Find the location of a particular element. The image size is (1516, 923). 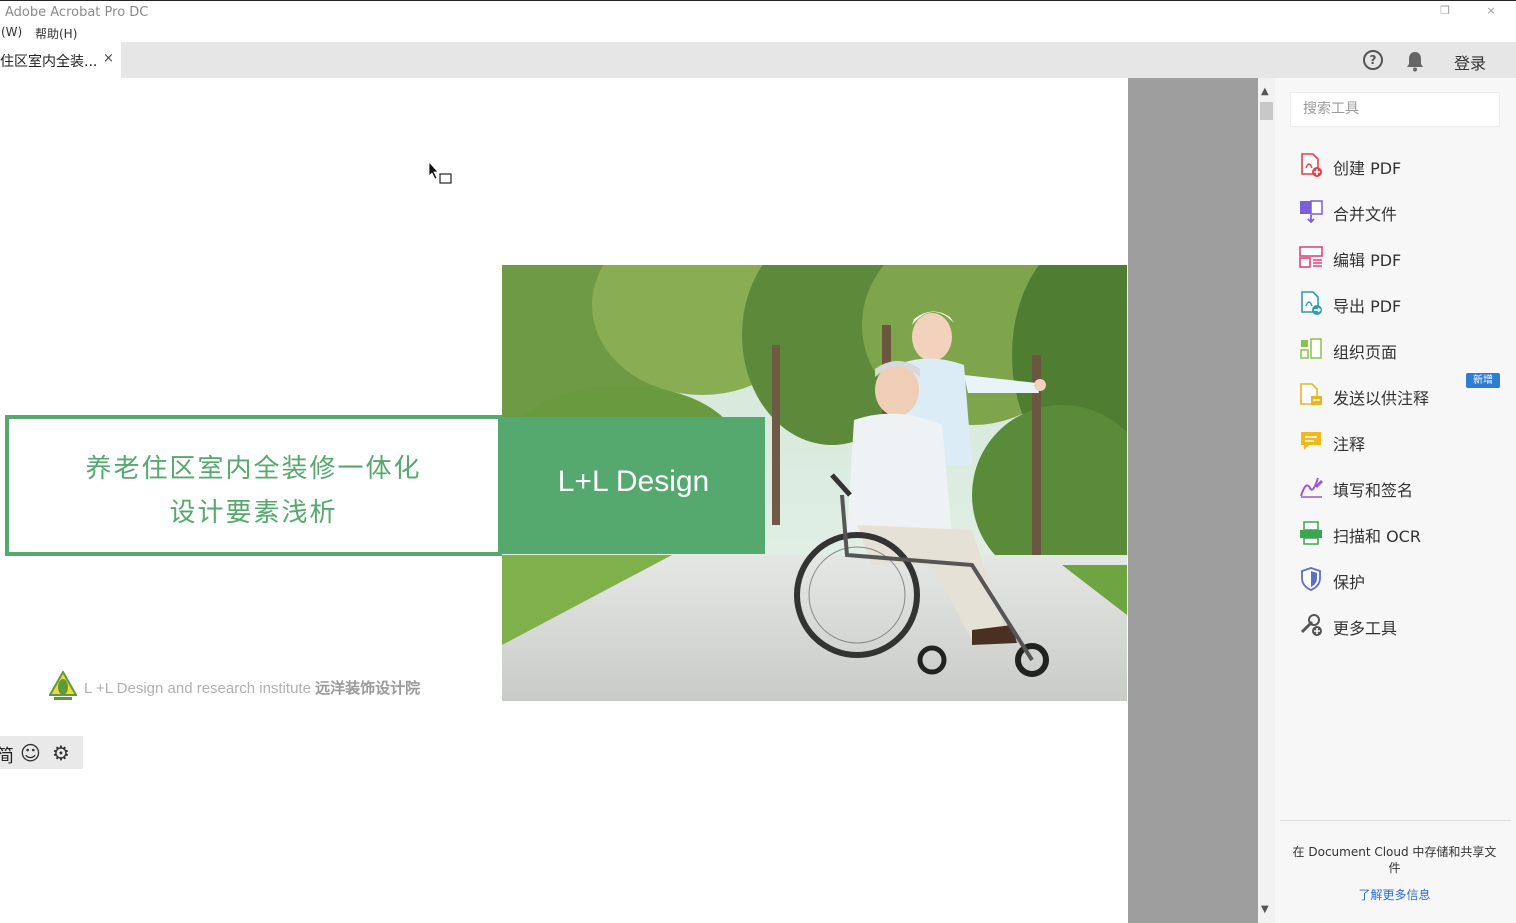

brand-box: L+L Design is located at coordinates (633, 485).